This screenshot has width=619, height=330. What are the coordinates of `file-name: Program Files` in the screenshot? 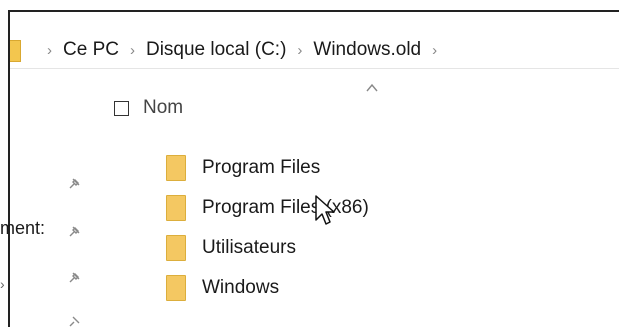 It's located at (261, 167).